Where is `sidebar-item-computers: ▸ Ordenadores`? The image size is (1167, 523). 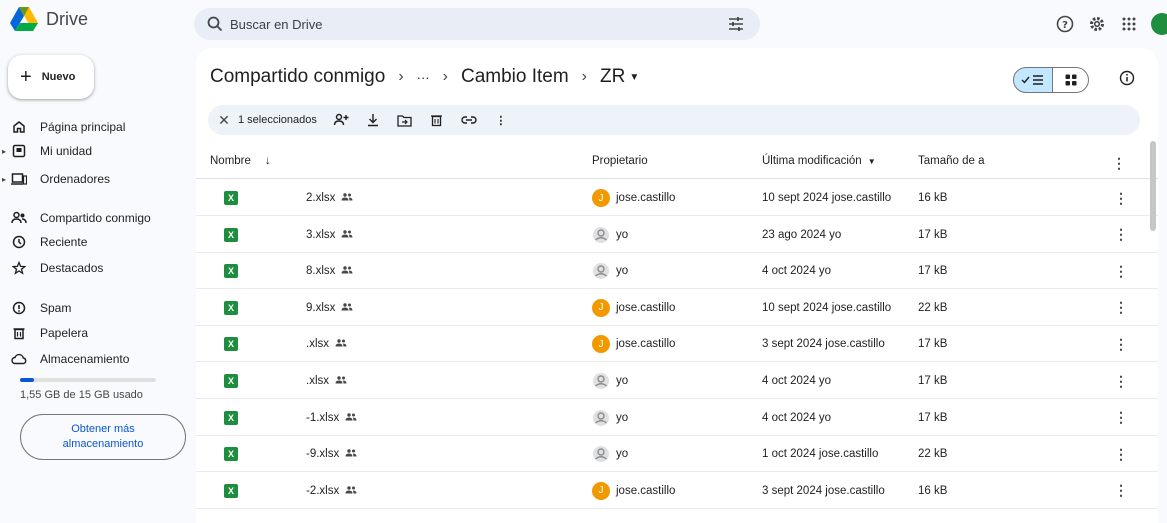 sidebar-item-computers: ▸ Ordenadores is located at coordinates (95, 179).